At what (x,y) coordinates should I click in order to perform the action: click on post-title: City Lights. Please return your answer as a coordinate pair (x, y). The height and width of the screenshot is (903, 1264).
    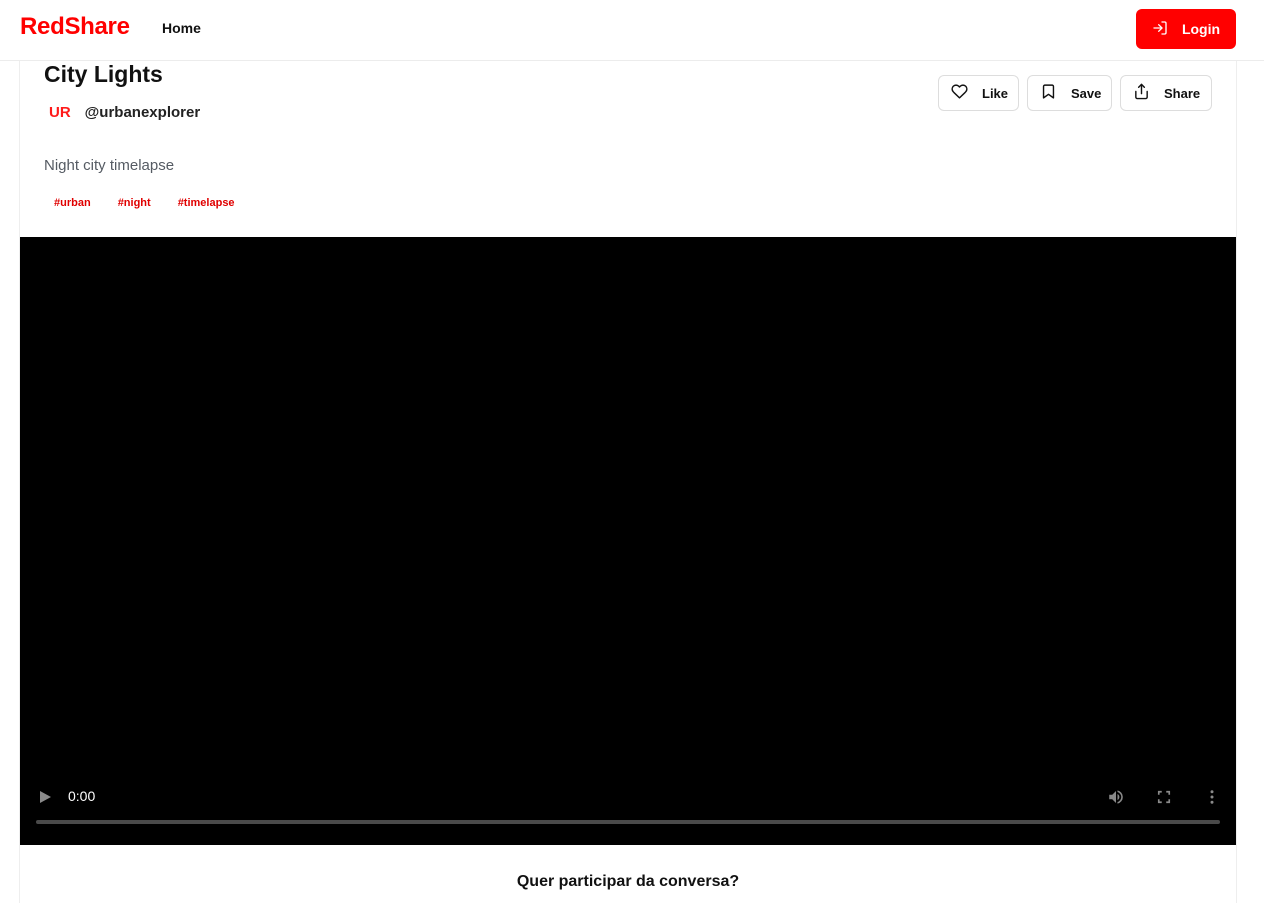
    Looking at the image, I should click on (103, 74).